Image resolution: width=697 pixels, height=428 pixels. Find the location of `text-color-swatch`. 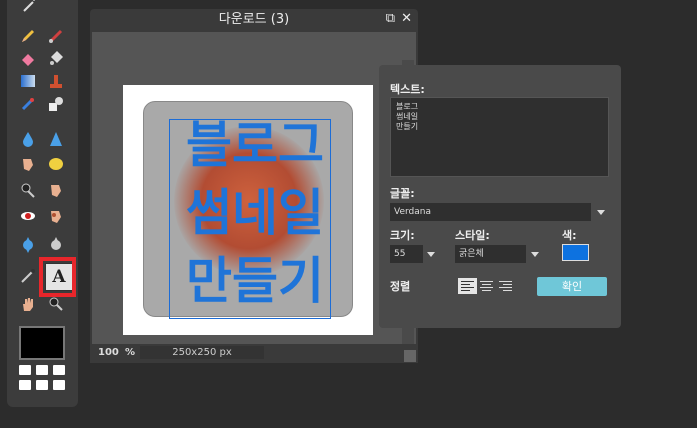

text-color-swatch is located at coordinates (575, 252).